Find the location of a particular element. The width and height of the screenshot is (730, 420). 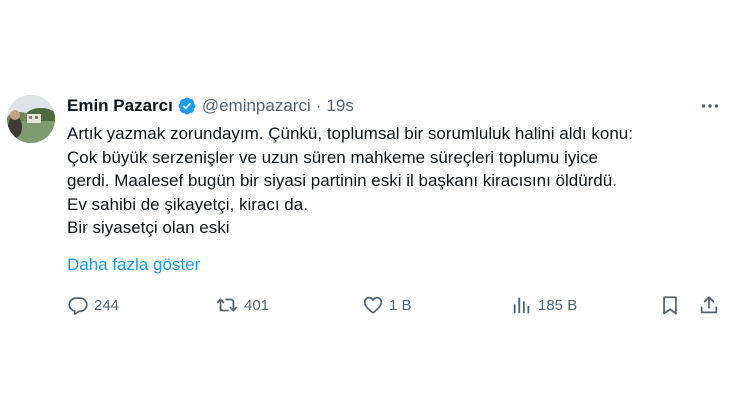

timestamp: 19s is located at coordinates (339, 106).